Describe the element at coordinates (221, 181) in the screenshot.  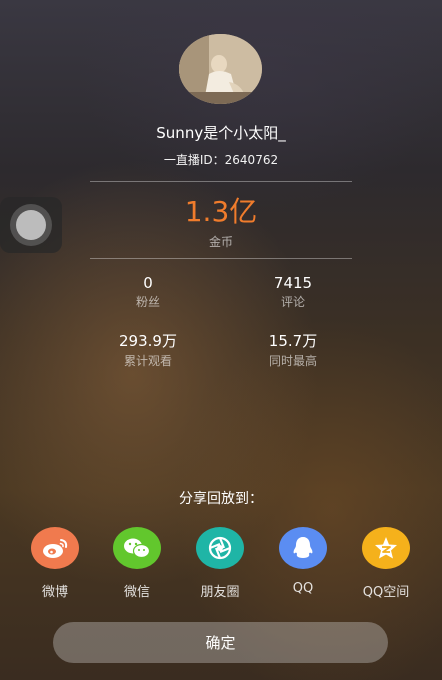
I see `divider-top` at that location.